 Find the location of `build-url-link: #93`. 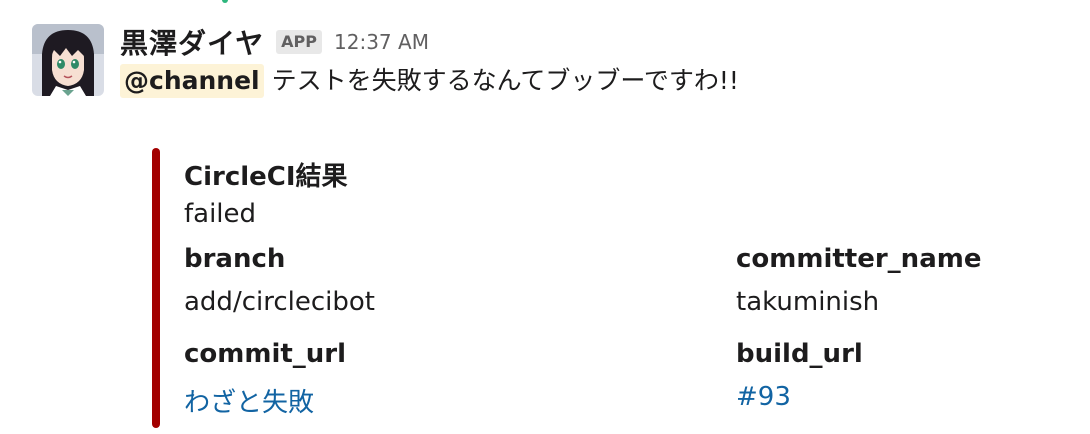

build-url-link: #93 is located at coordinates (763, 397).